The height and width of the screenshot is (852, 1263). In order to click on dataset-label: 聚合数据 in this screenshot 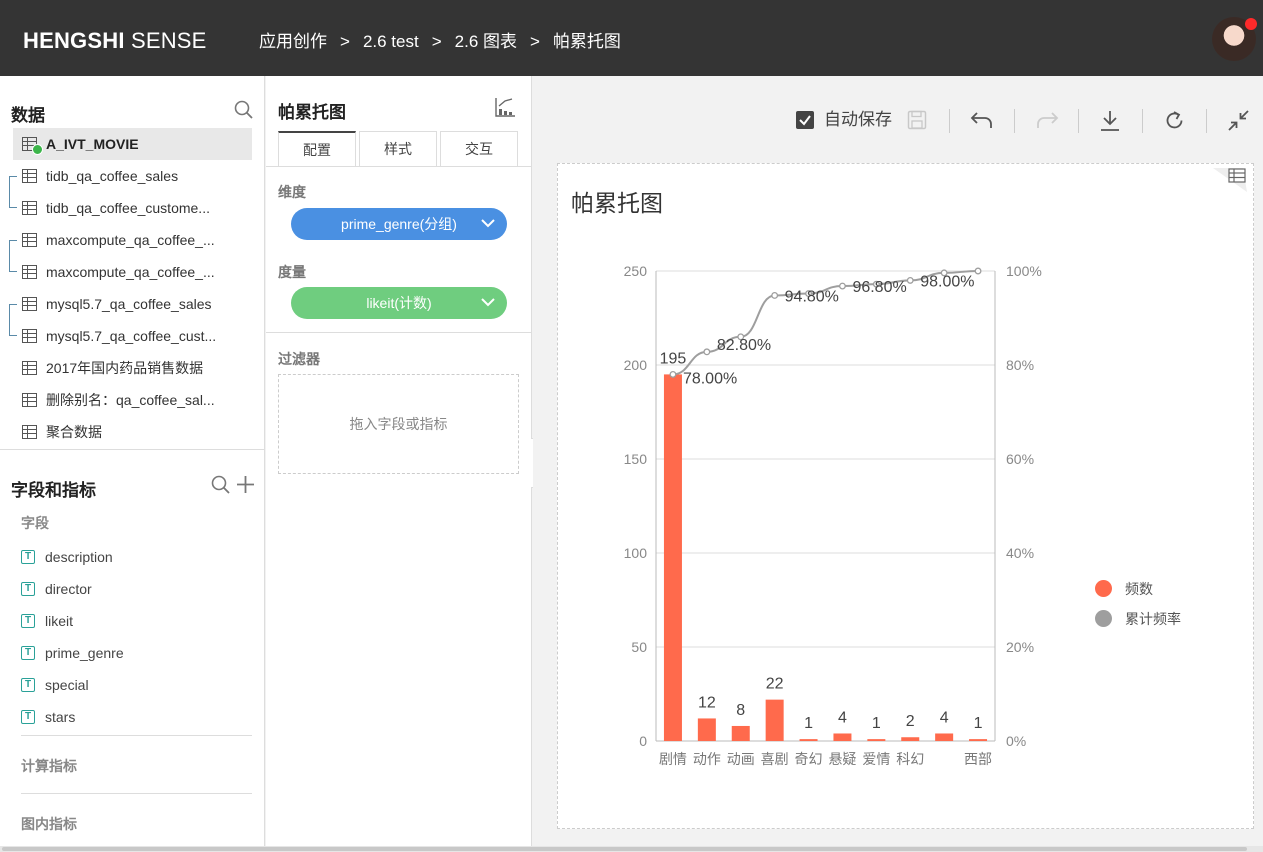, I will do `click(74, 432)`.